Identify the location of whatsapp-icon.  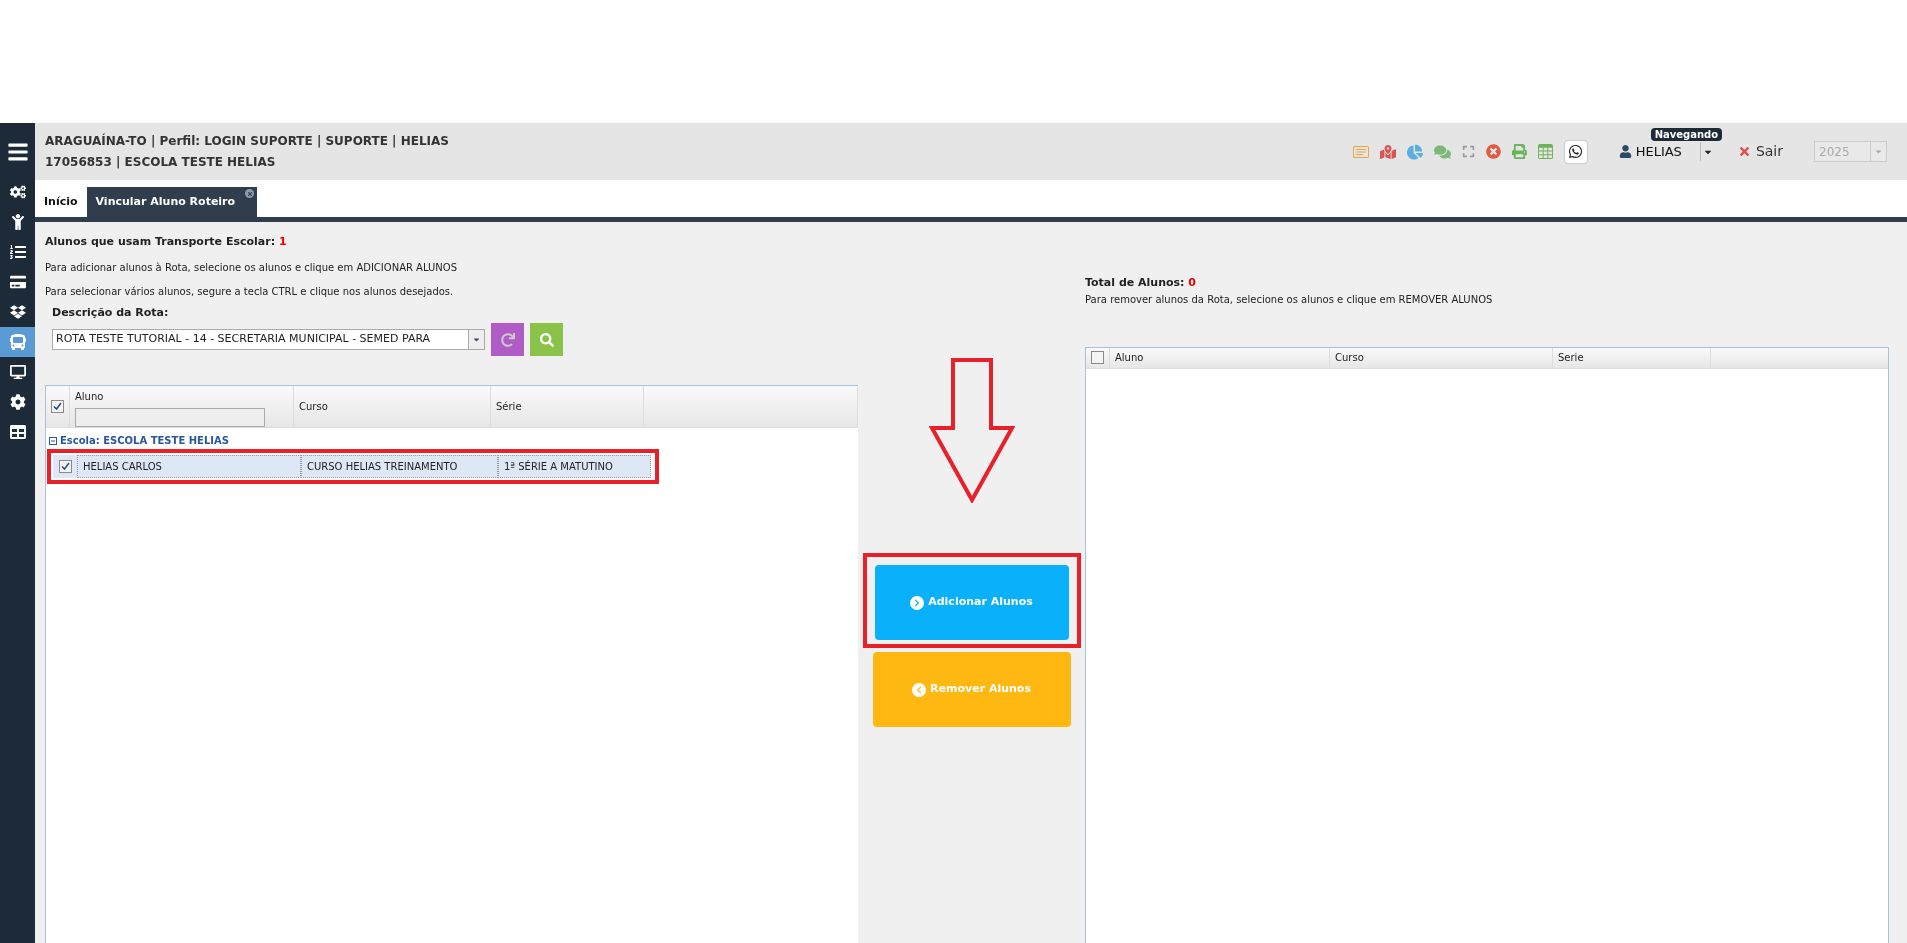
(1576, 151).